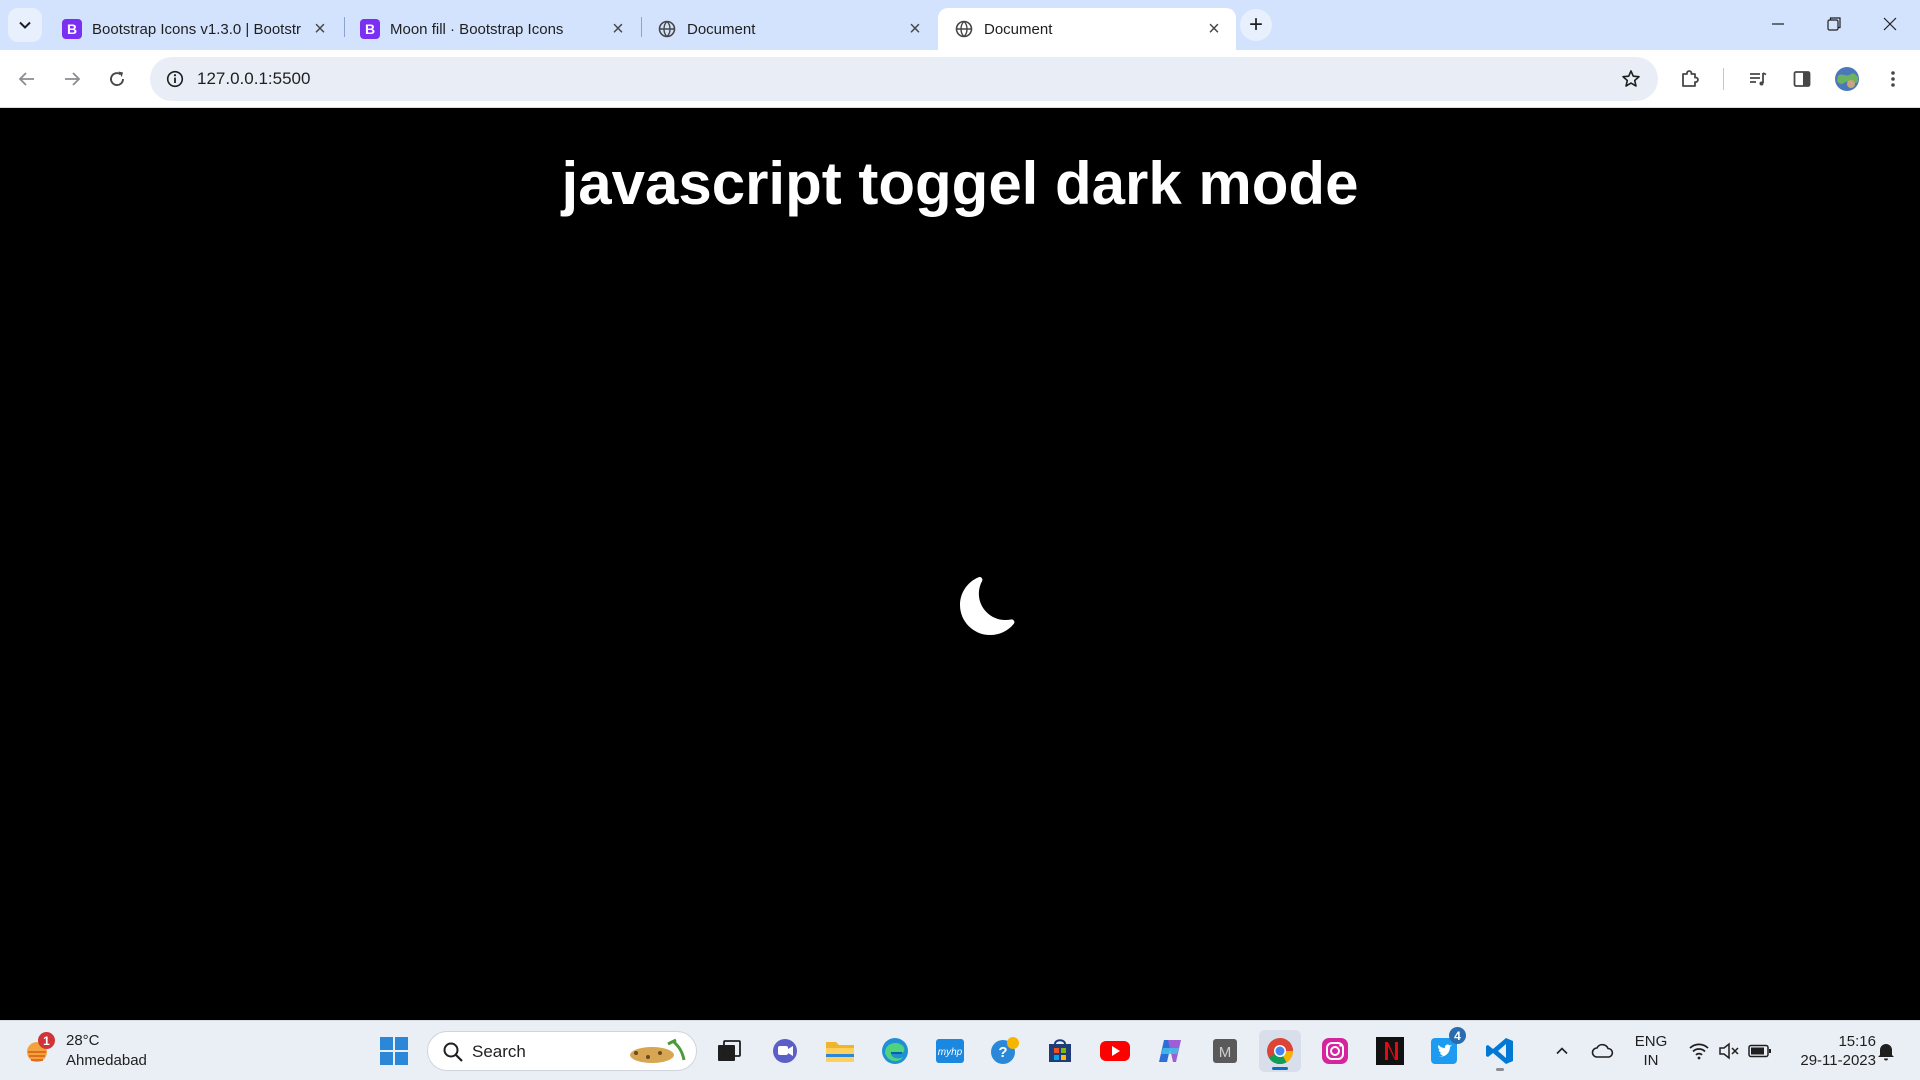 This screenshot has width=1920, height=1080. What do you see at coordinates (1651, 1060) in the screenshot?
I see `language-region: IN` at bounding box center [1651, 1060].